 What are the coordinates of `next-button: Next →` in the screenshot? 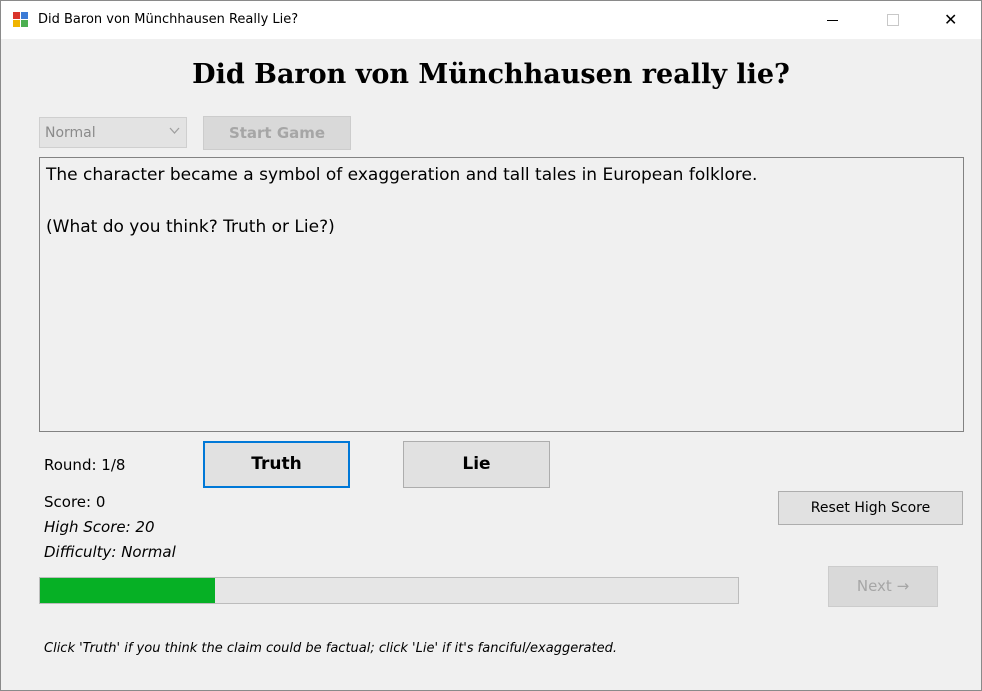 It's located at (883, 586).